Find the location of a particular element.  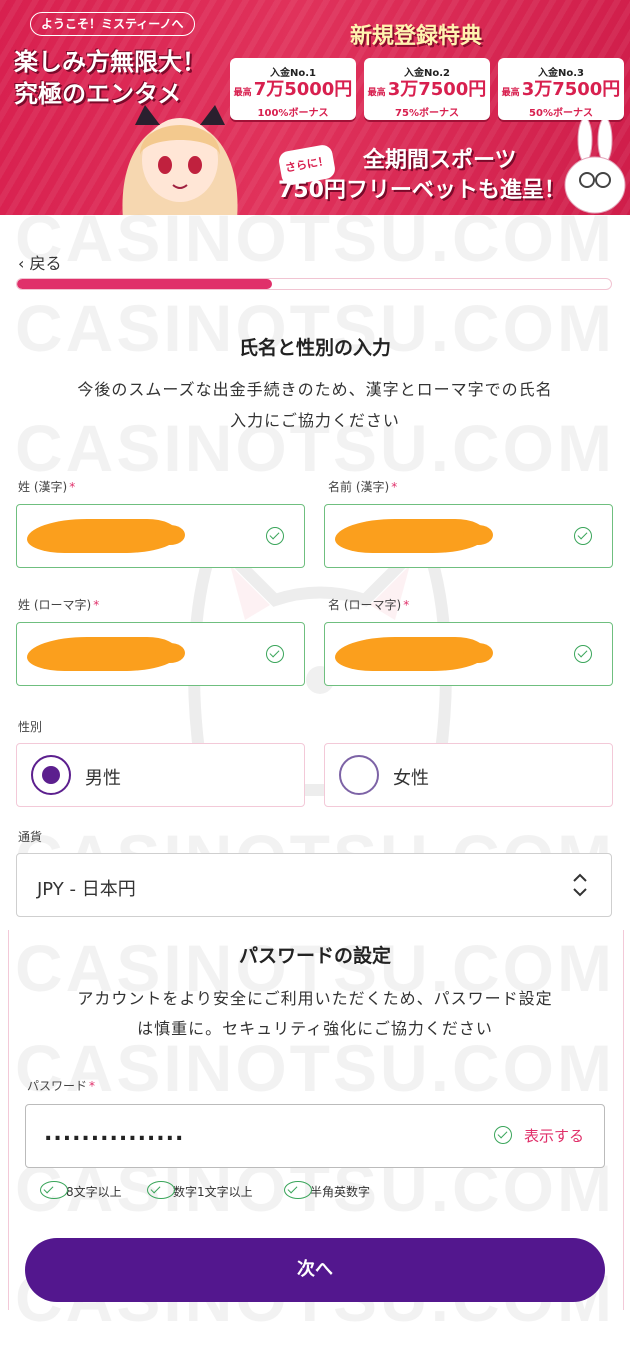

first-name-kanji-input is located at coordinates (468, 536).